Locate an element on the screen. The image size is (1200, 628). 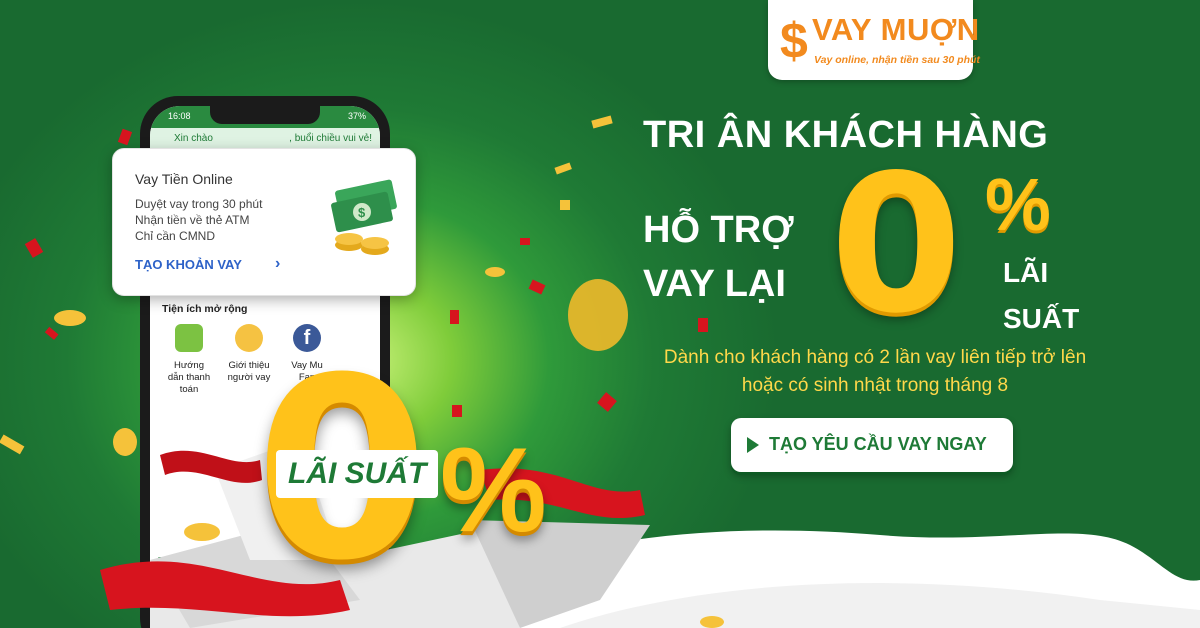
chevron-right-icon: › is located at coordinates (278, 263).